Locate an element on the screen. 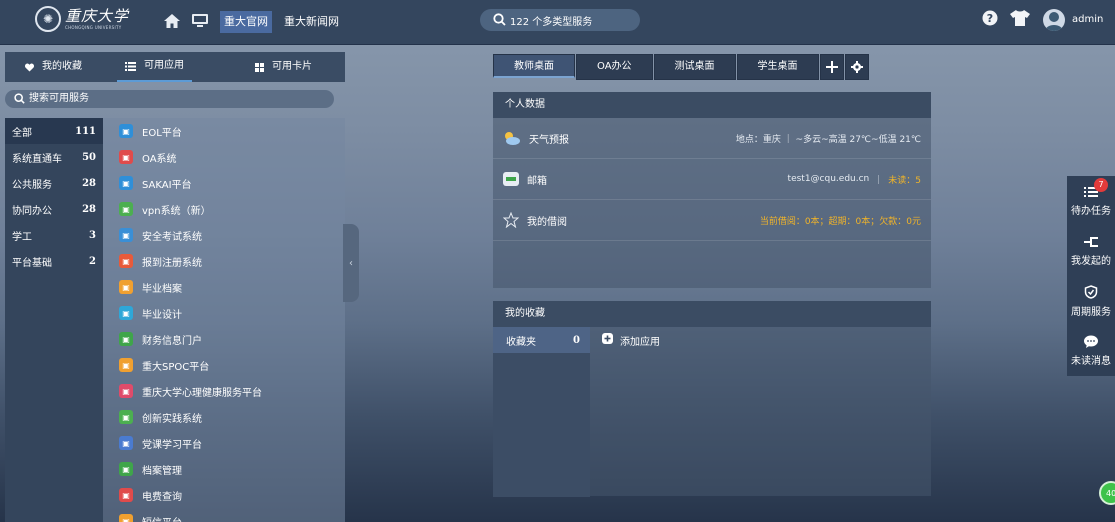 The width and height of the screenshot is (1115, 522). app-label: vpn系统（新） is located at coordinates (176, 211).